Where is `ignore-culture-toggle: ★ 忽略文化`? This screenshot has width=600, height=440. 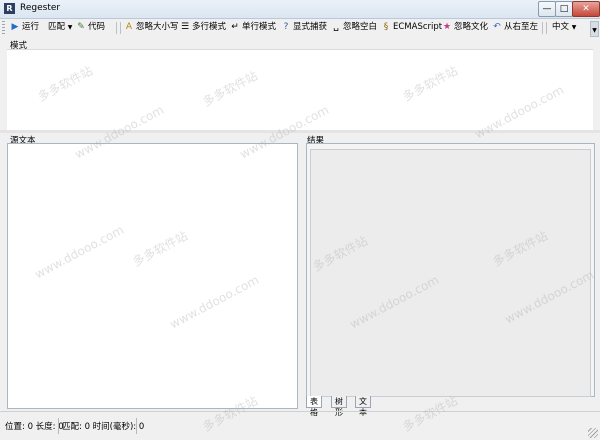
ignore-culture-toggle: ★ 忽略文化 is located at coordinates (465, 27).